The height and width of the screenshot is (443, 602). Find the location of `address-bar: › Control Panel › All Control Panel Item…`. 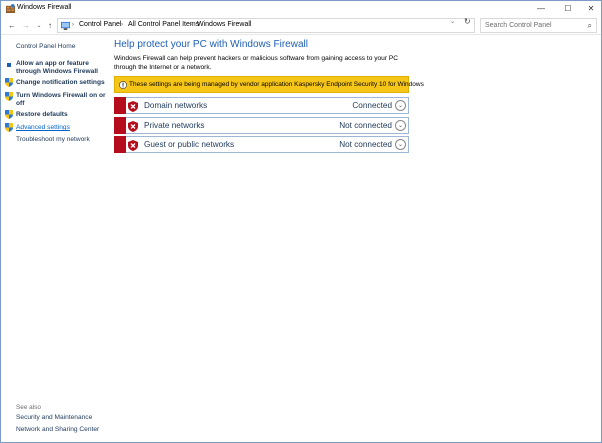

address-bar: › Control Panel › All Control Panel Item… is located at coordinates (266, 25).